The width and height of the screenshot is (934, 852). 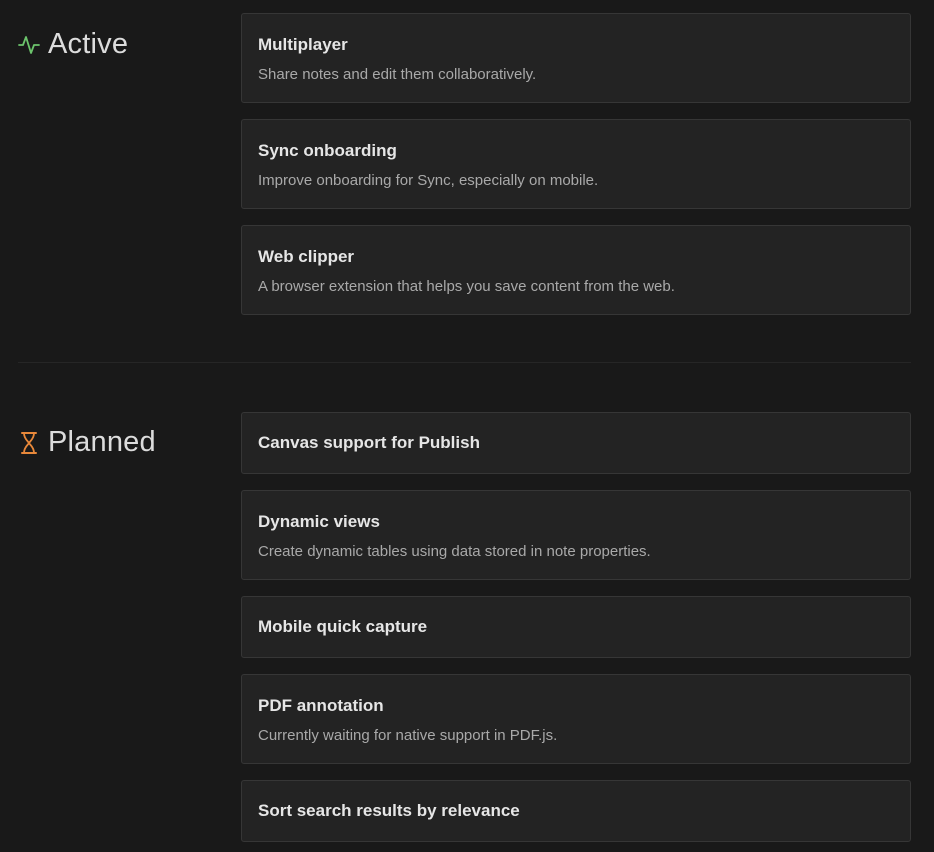 What do you see at coordinates (576, 443) in the screenshot?
I see `roadmap-item-card: Canvas support for Publish` at bounding box center [576, 443].